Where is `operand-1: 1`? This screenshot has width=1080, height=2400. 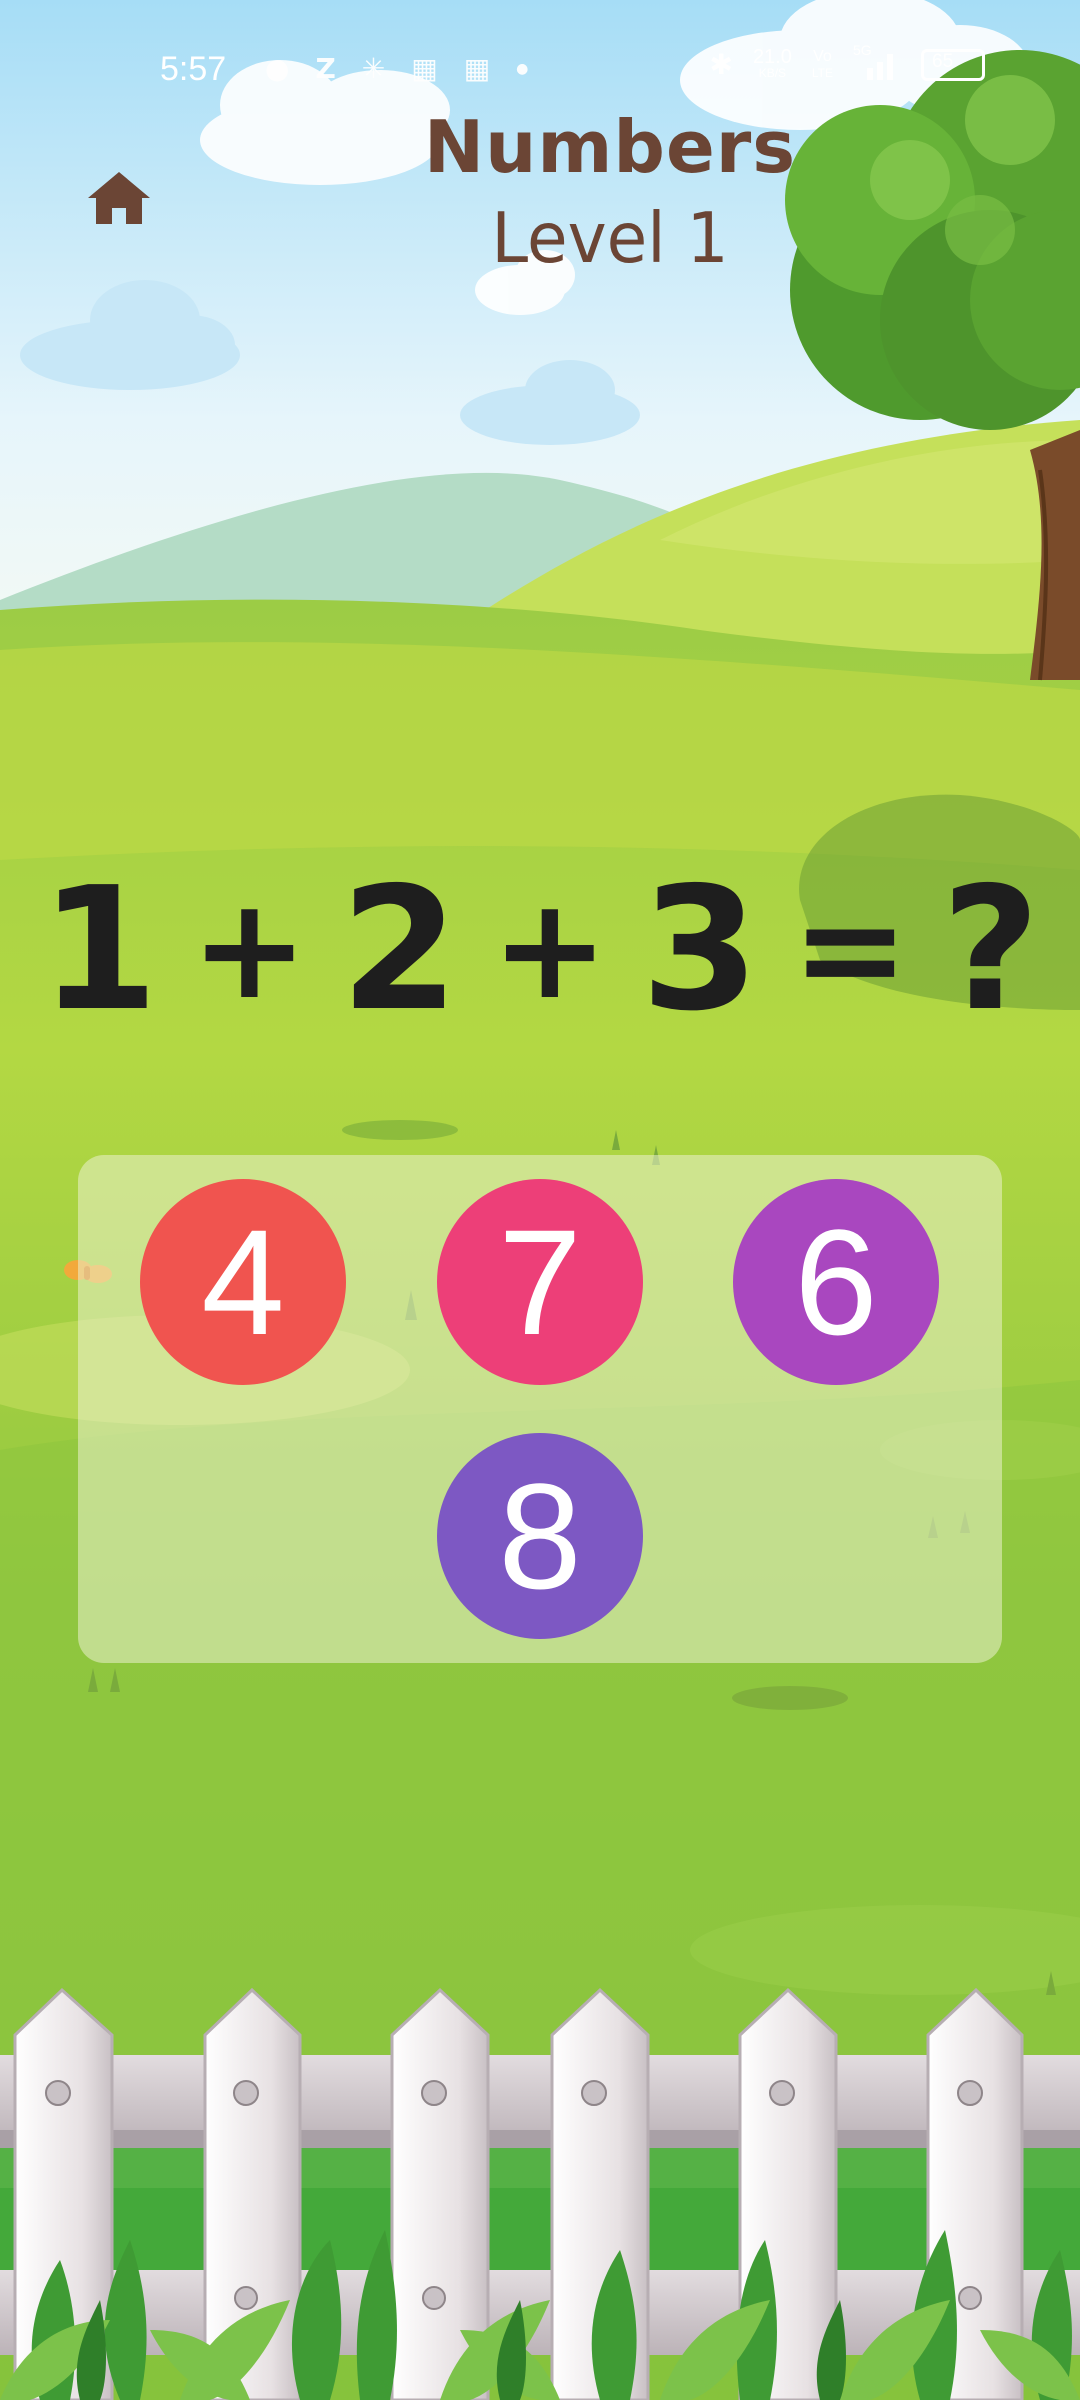
operand-1: 1 is located at coordinates (99, 950).